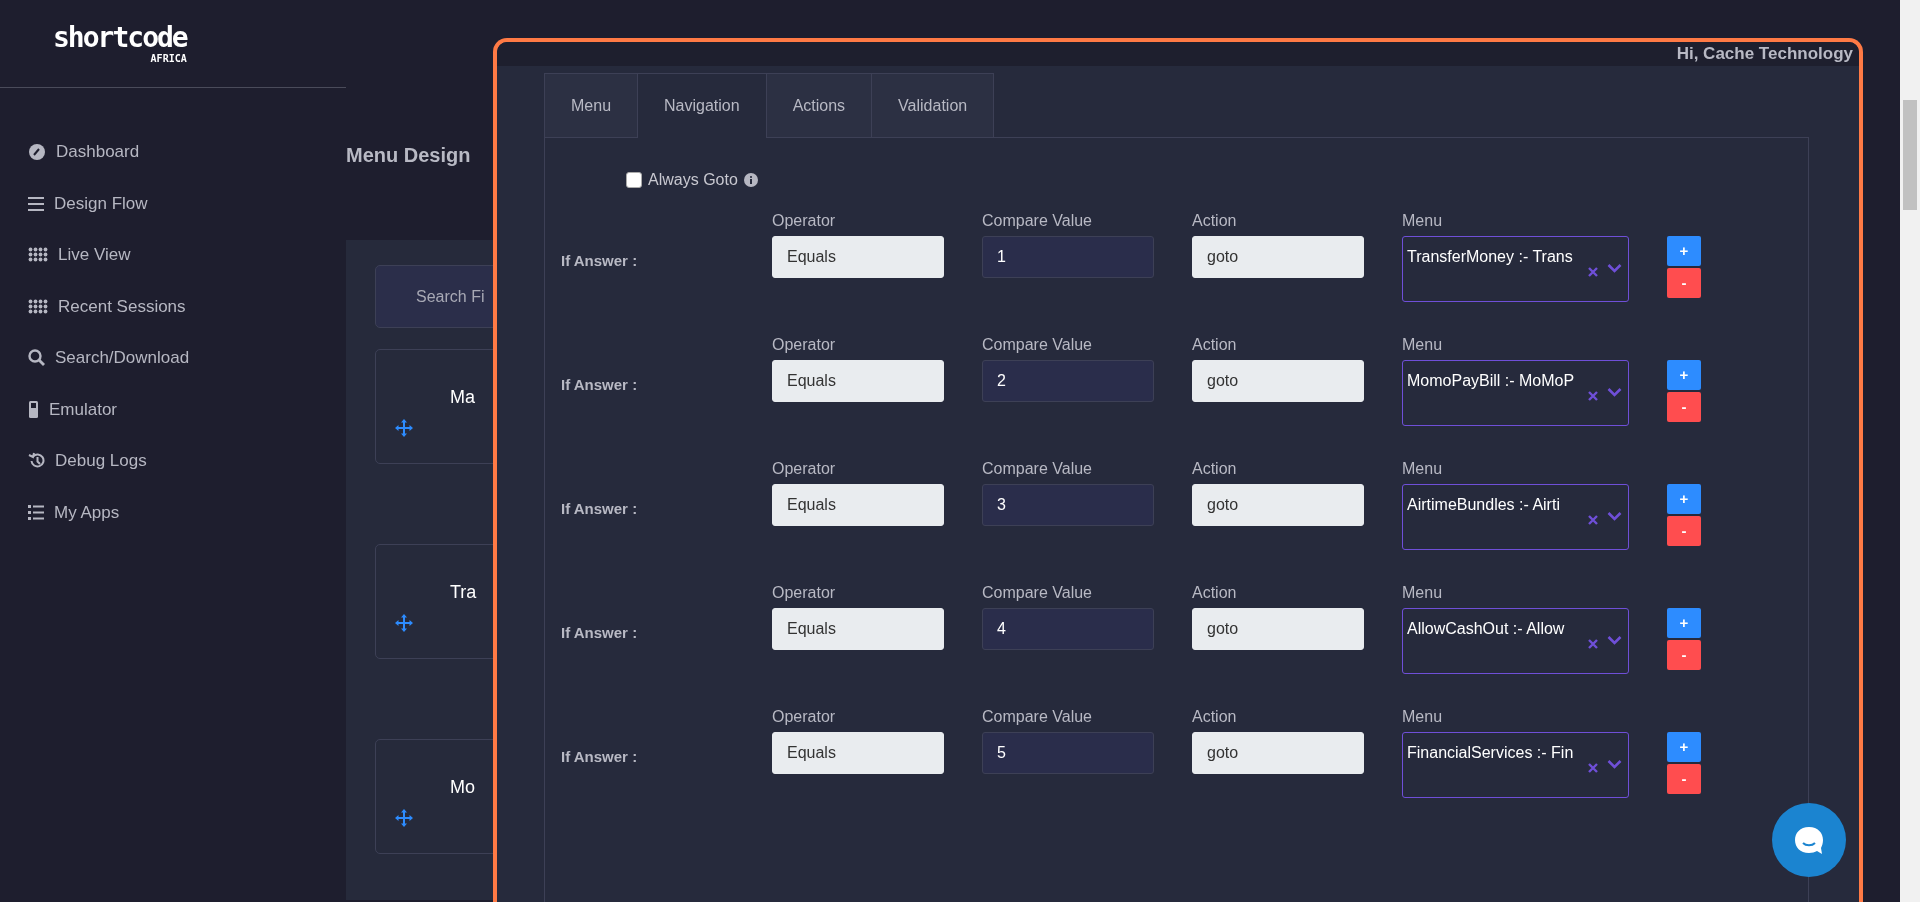 The height and width of the screenshot is (902, 1920). I want to click on card-title: Ma, so click(462, 397).